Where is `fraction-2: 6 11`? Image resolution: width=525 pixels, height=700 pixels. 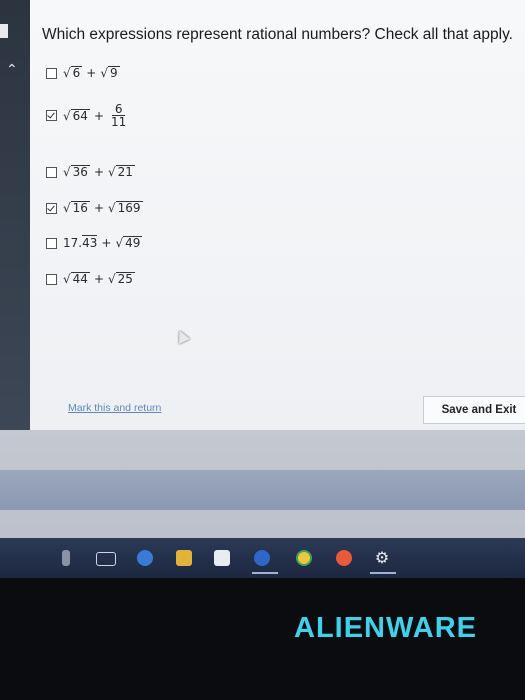
fraction-2: 6 11 is located at coordinates (119, 115).